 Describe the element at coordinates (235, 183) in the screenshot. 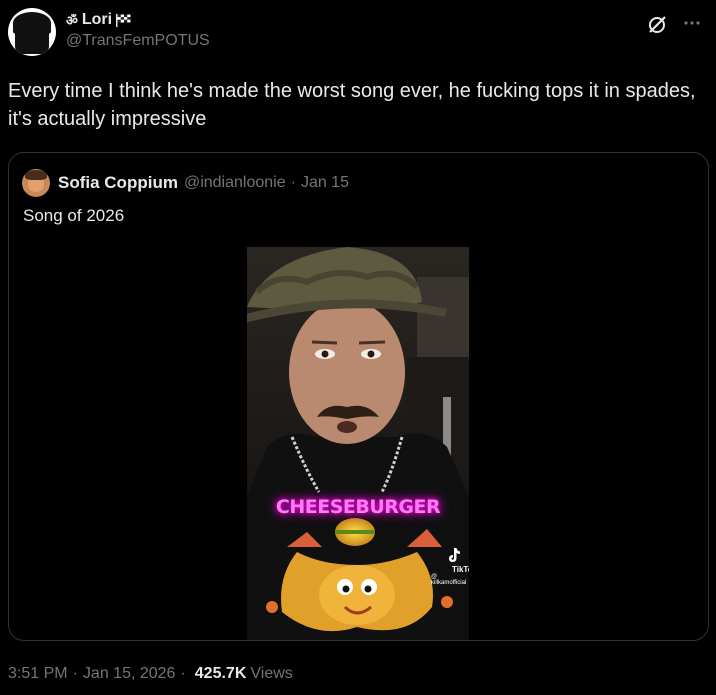

I see `quoted-author-handle: @indianloonie` at that location.